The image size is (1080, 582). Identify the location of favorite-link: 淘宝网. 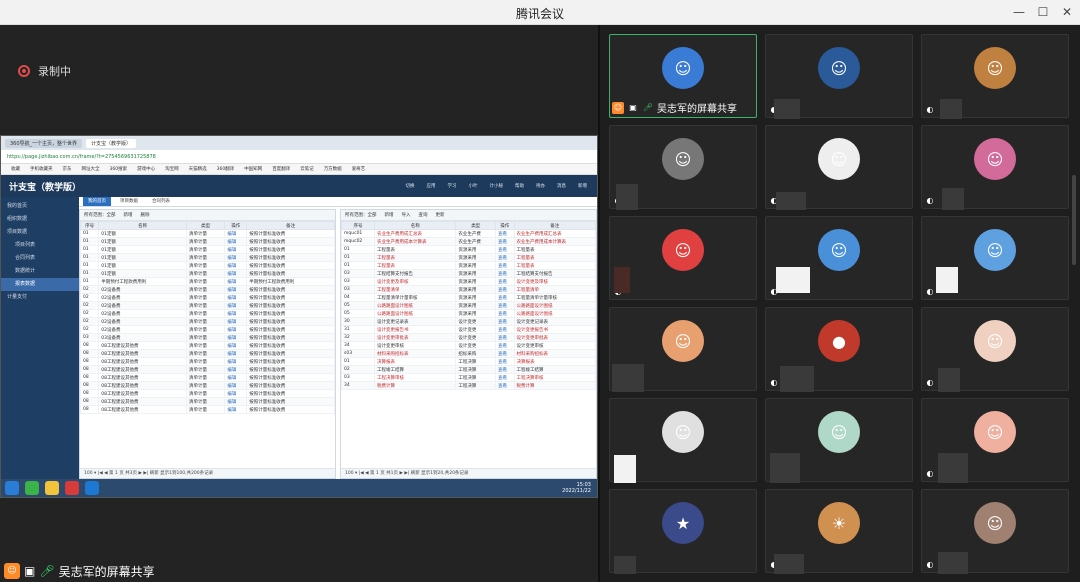
(172, 169).